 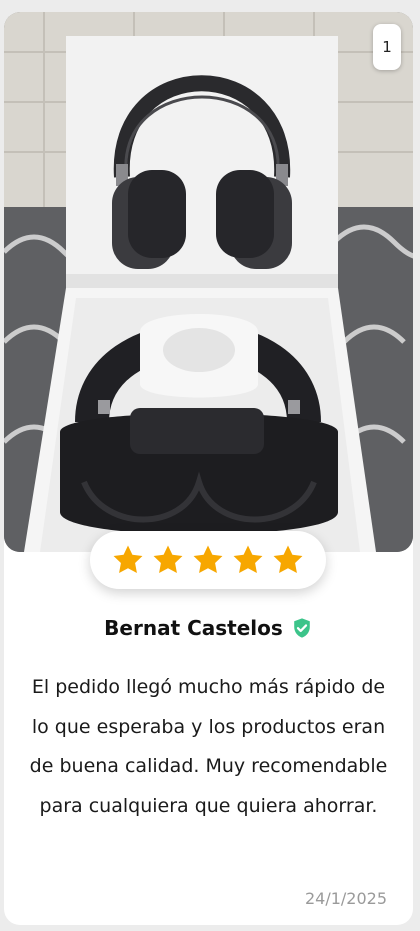 I want to click on verified-icon, so click(x=302, y=628).